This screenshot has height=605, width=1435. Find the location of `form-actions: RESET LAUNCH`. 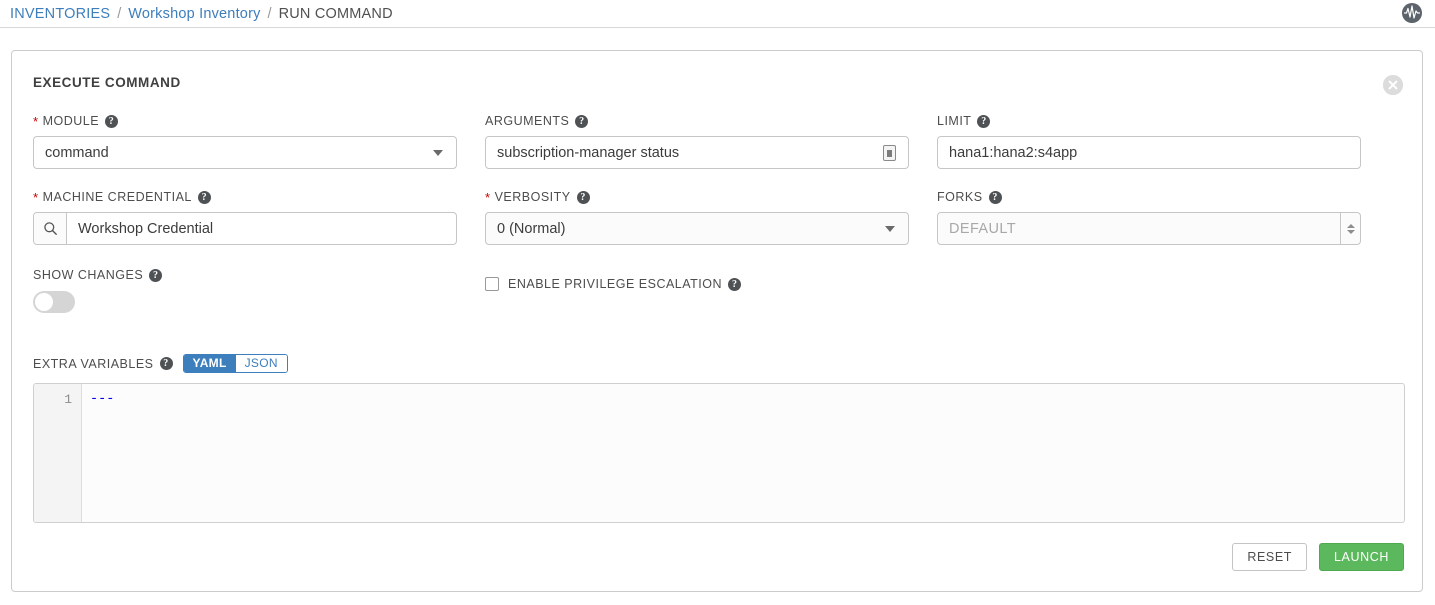

form-actions: RESET LAUNCH is located at coordinates (1318, 557).